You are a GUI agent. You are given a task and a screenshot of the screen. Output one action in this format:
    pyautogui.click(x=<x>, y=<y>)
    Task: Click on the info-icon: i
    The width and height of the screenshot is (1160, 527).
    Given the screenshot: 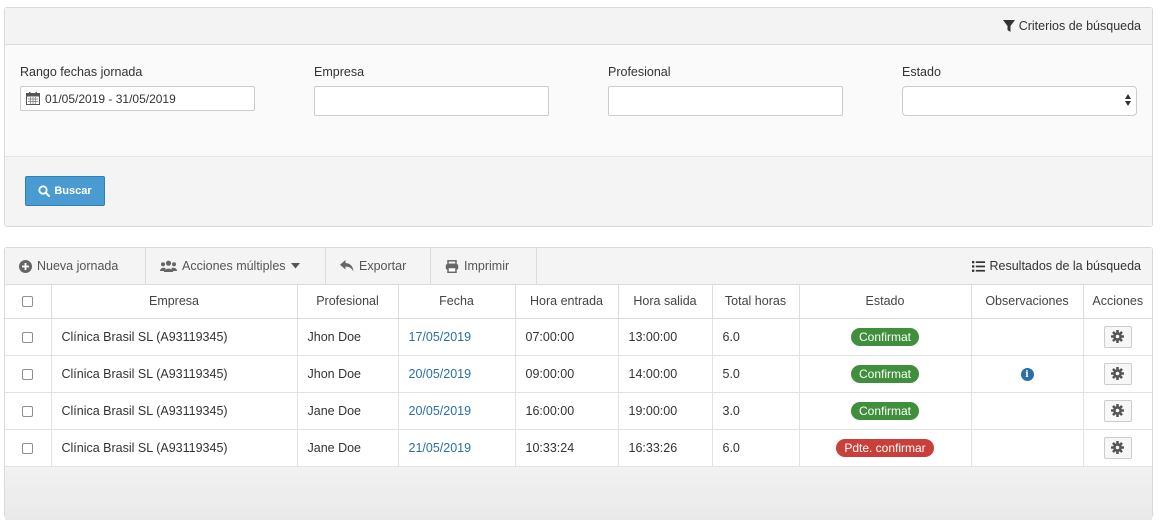 What is the action you would take?
    pyautogui.click(x=1027, y=375)
    